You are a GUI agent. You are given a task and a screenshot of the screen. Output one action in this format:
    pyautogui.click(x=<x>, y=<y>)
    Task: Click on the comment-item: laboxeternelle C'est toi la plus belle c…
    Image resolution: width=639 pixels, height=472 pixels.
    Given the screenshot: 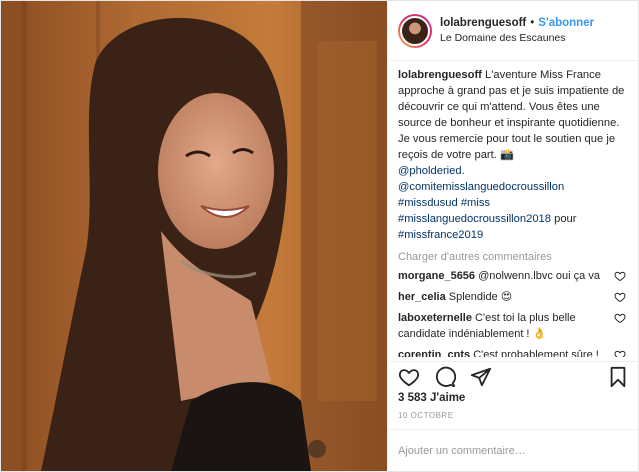 What is the action you would take?
    pyautogui.click(x=512, y=326)
    